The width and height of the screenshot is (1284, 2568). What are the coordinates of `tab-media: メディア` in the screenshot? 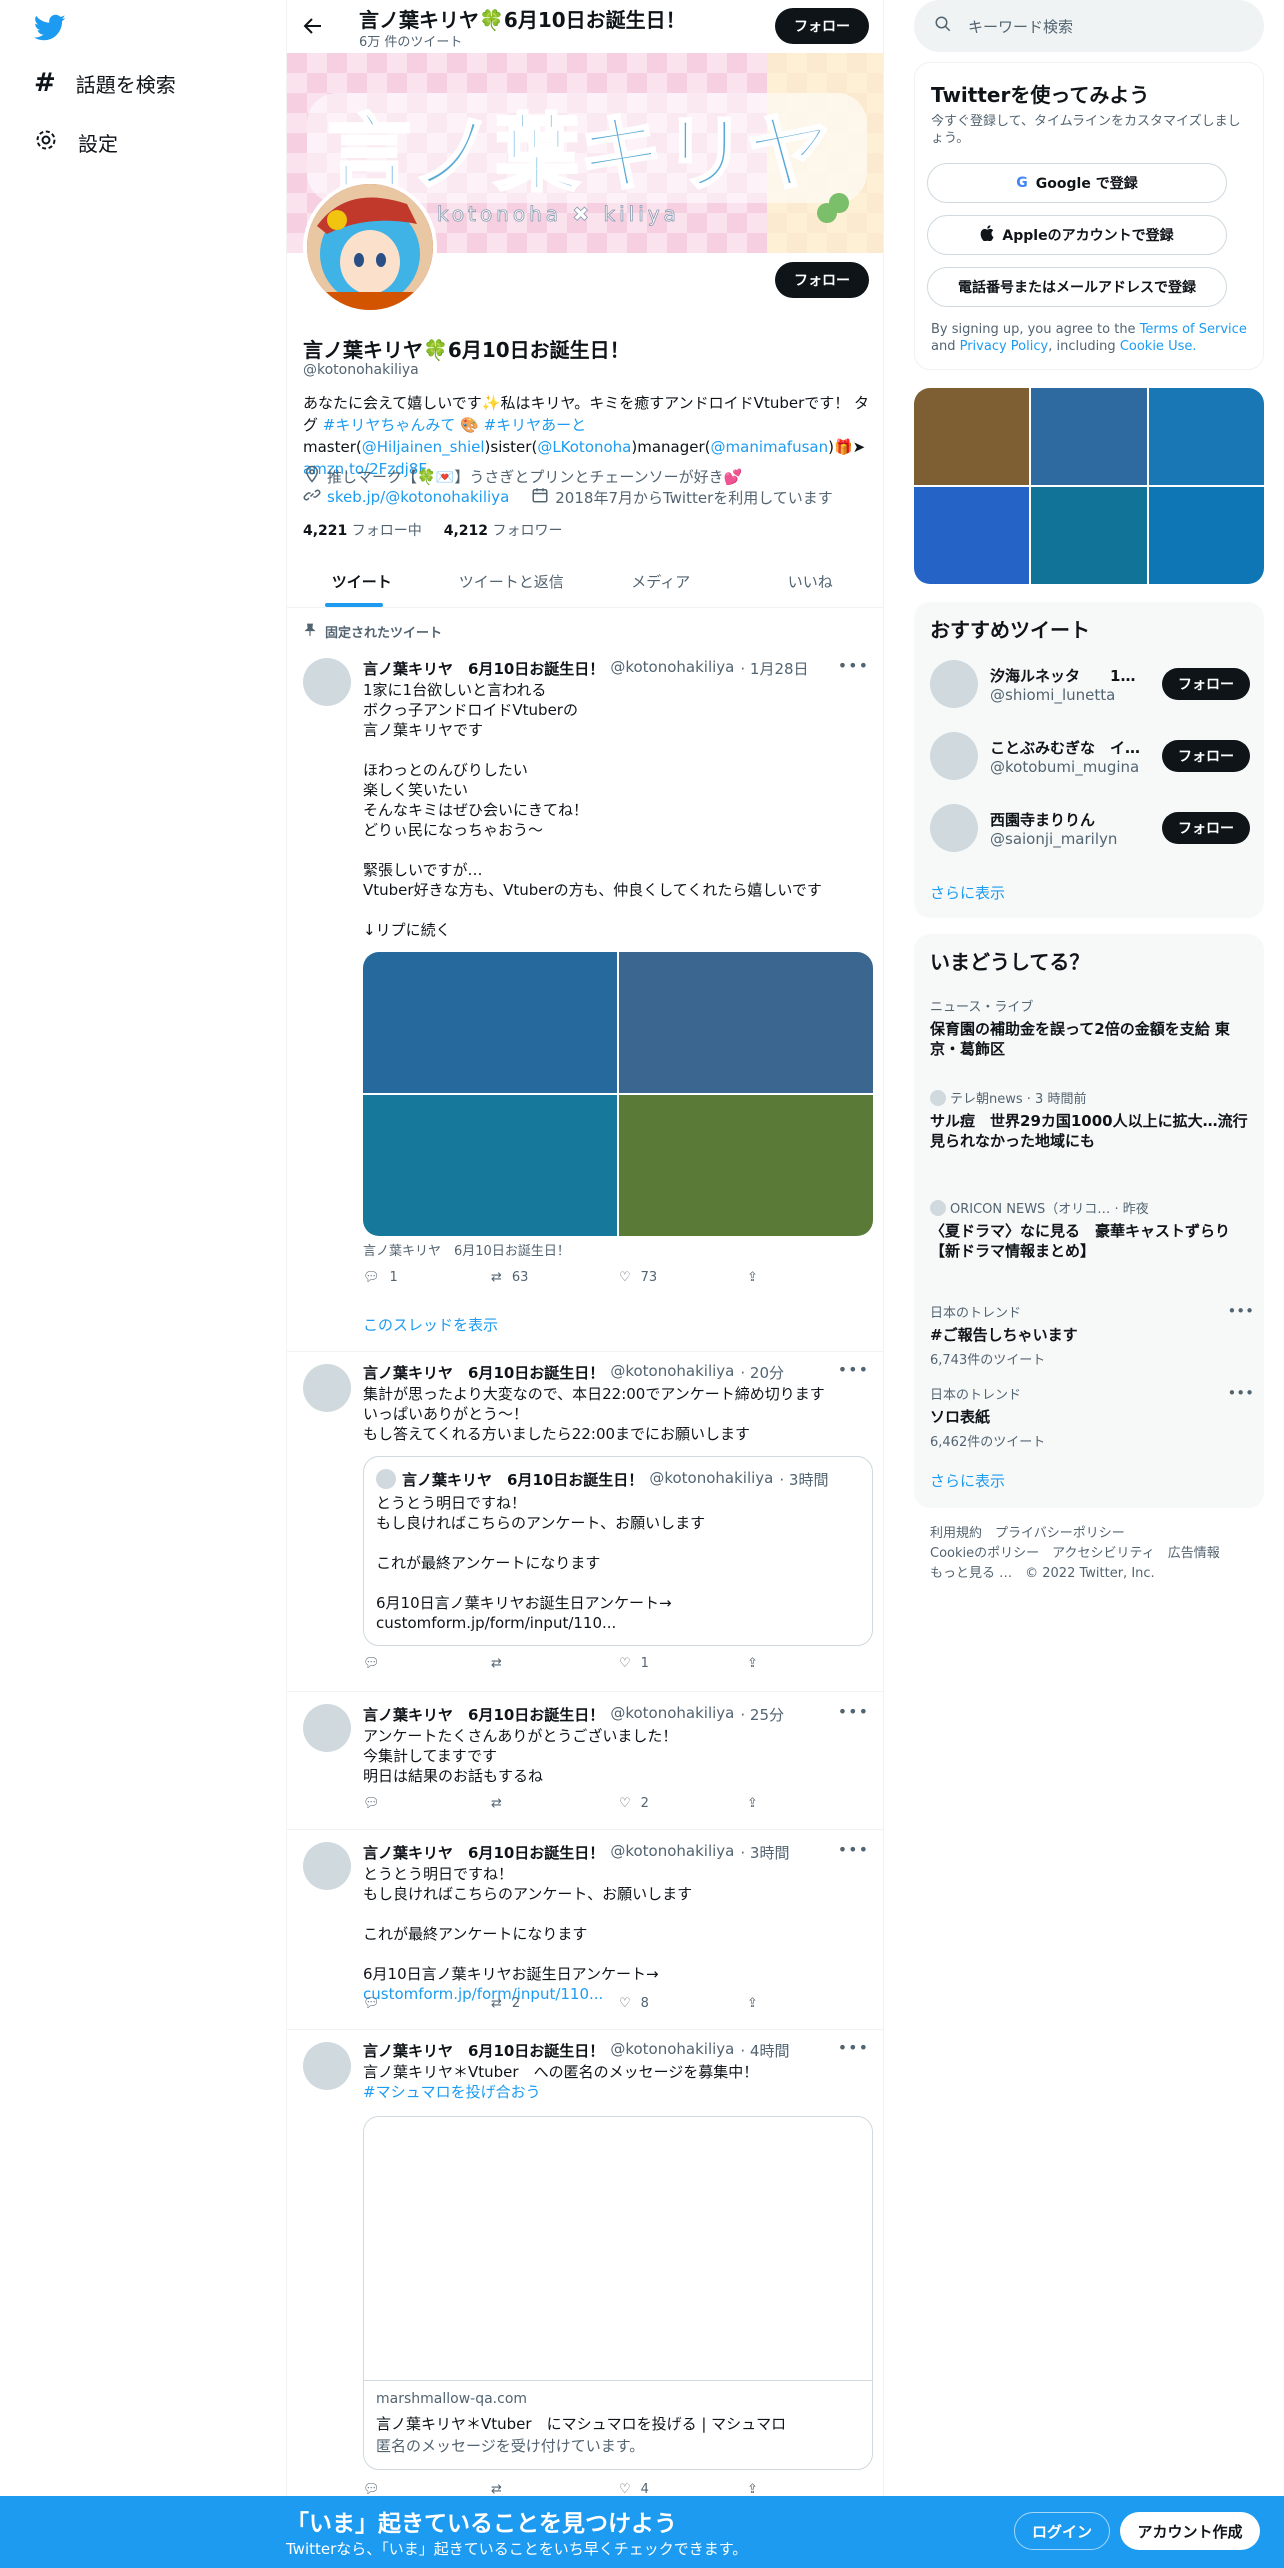 It's located at (661, 581).